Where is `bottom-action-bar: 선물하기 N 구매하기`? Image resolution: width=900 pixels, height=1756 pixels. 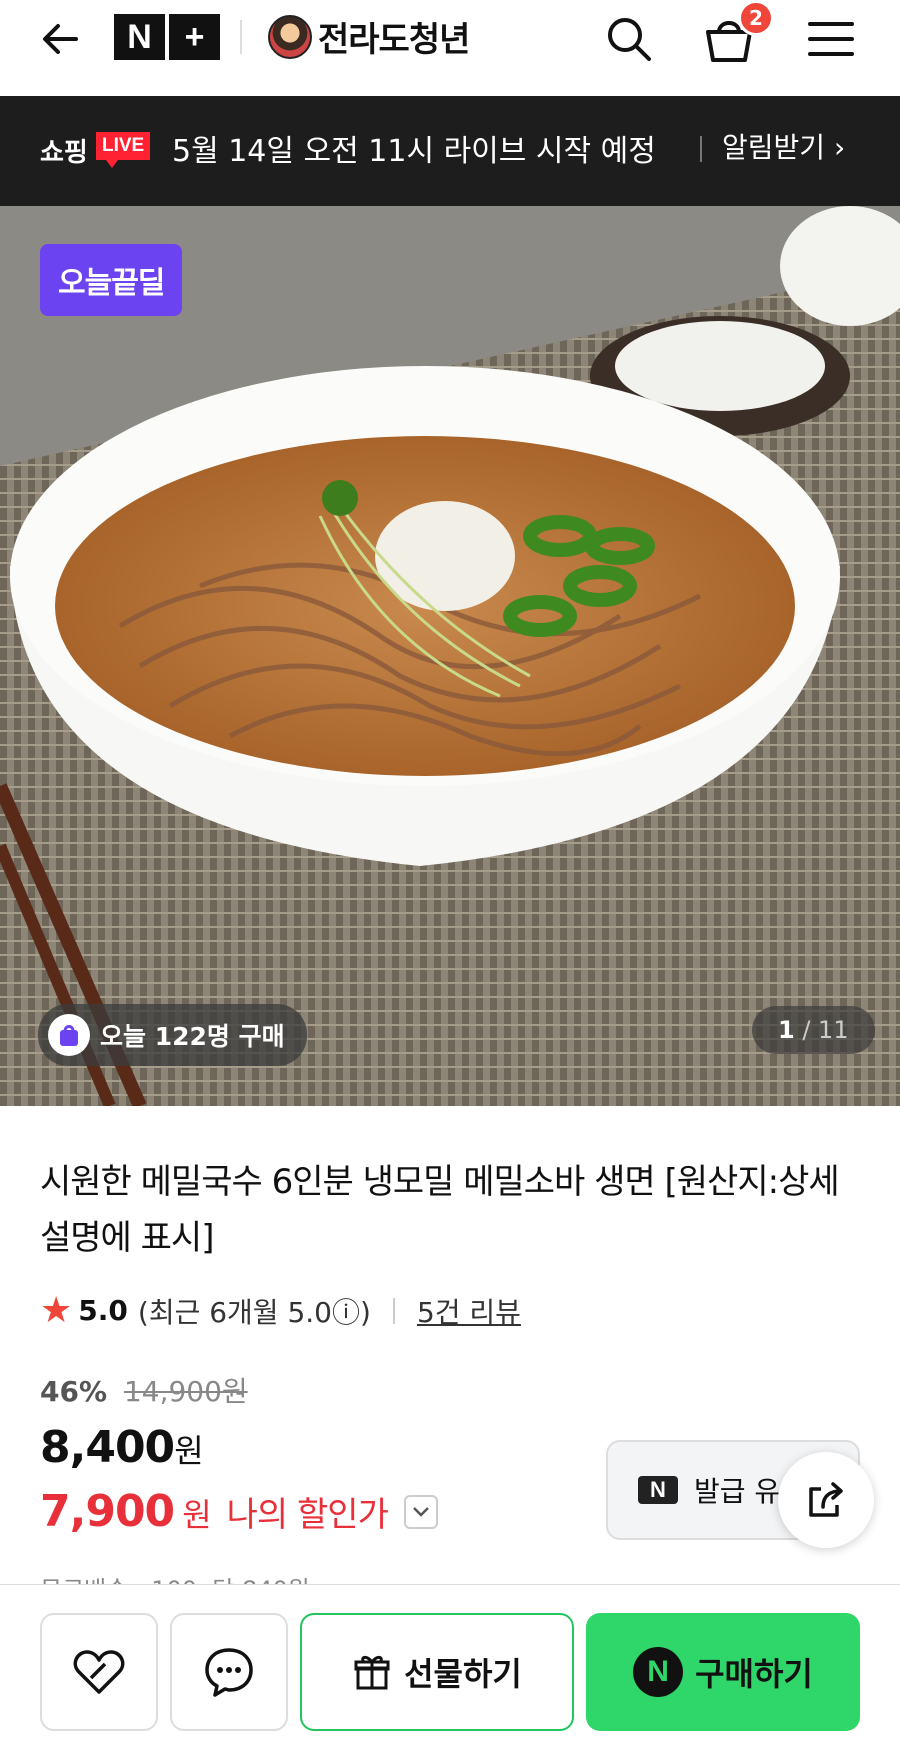
bottom-action-bar: 선물하기 N 구매하기 is located at coordinates (450, 1670).